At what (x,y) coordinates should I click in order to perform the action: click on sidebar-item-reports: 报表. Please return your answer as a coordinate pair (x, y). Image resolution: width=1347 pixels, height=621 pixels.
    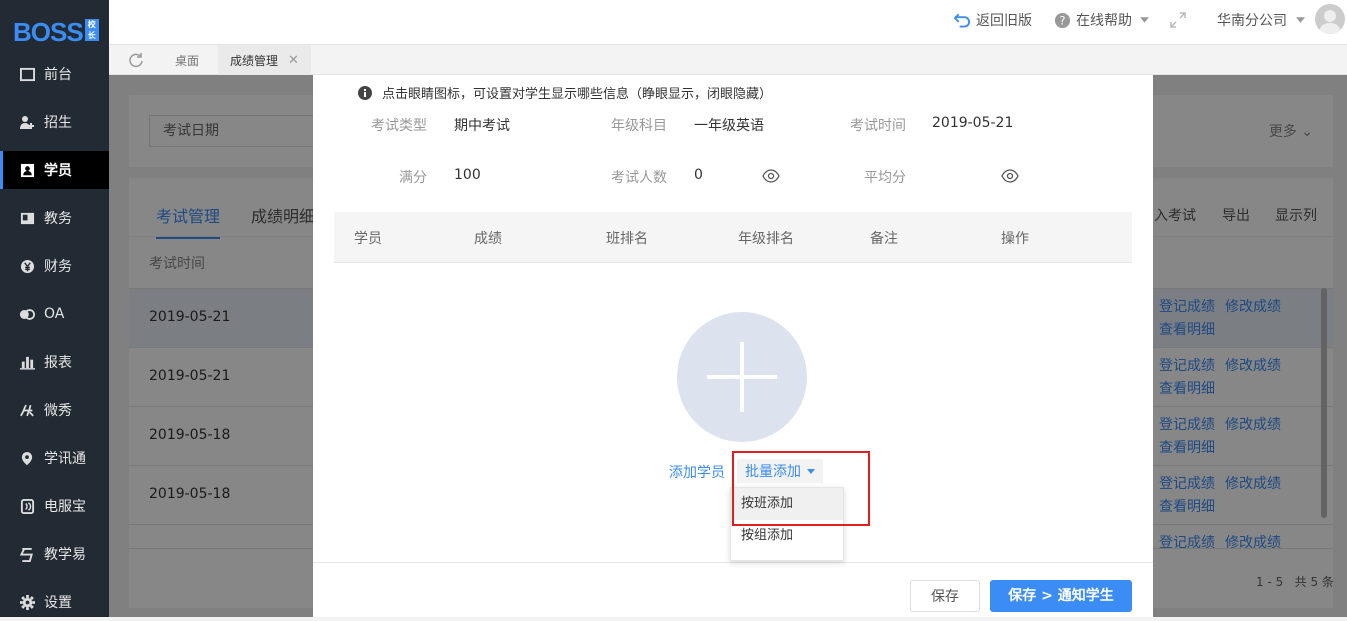
    Looking at the image, I should click on (54, 362).